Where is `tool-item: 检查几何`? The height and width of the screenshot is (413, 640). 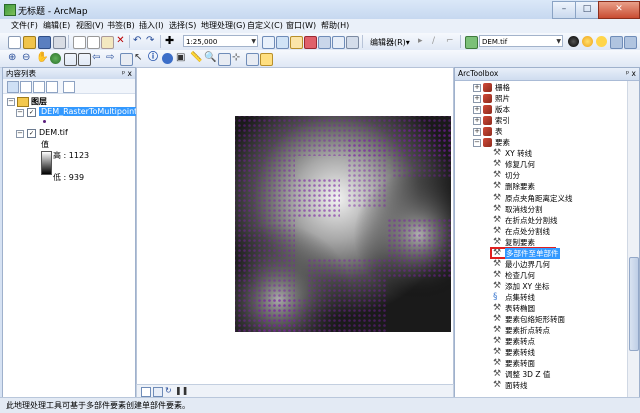 tool-item: 检查几何 is located at coordinates (520, 275).